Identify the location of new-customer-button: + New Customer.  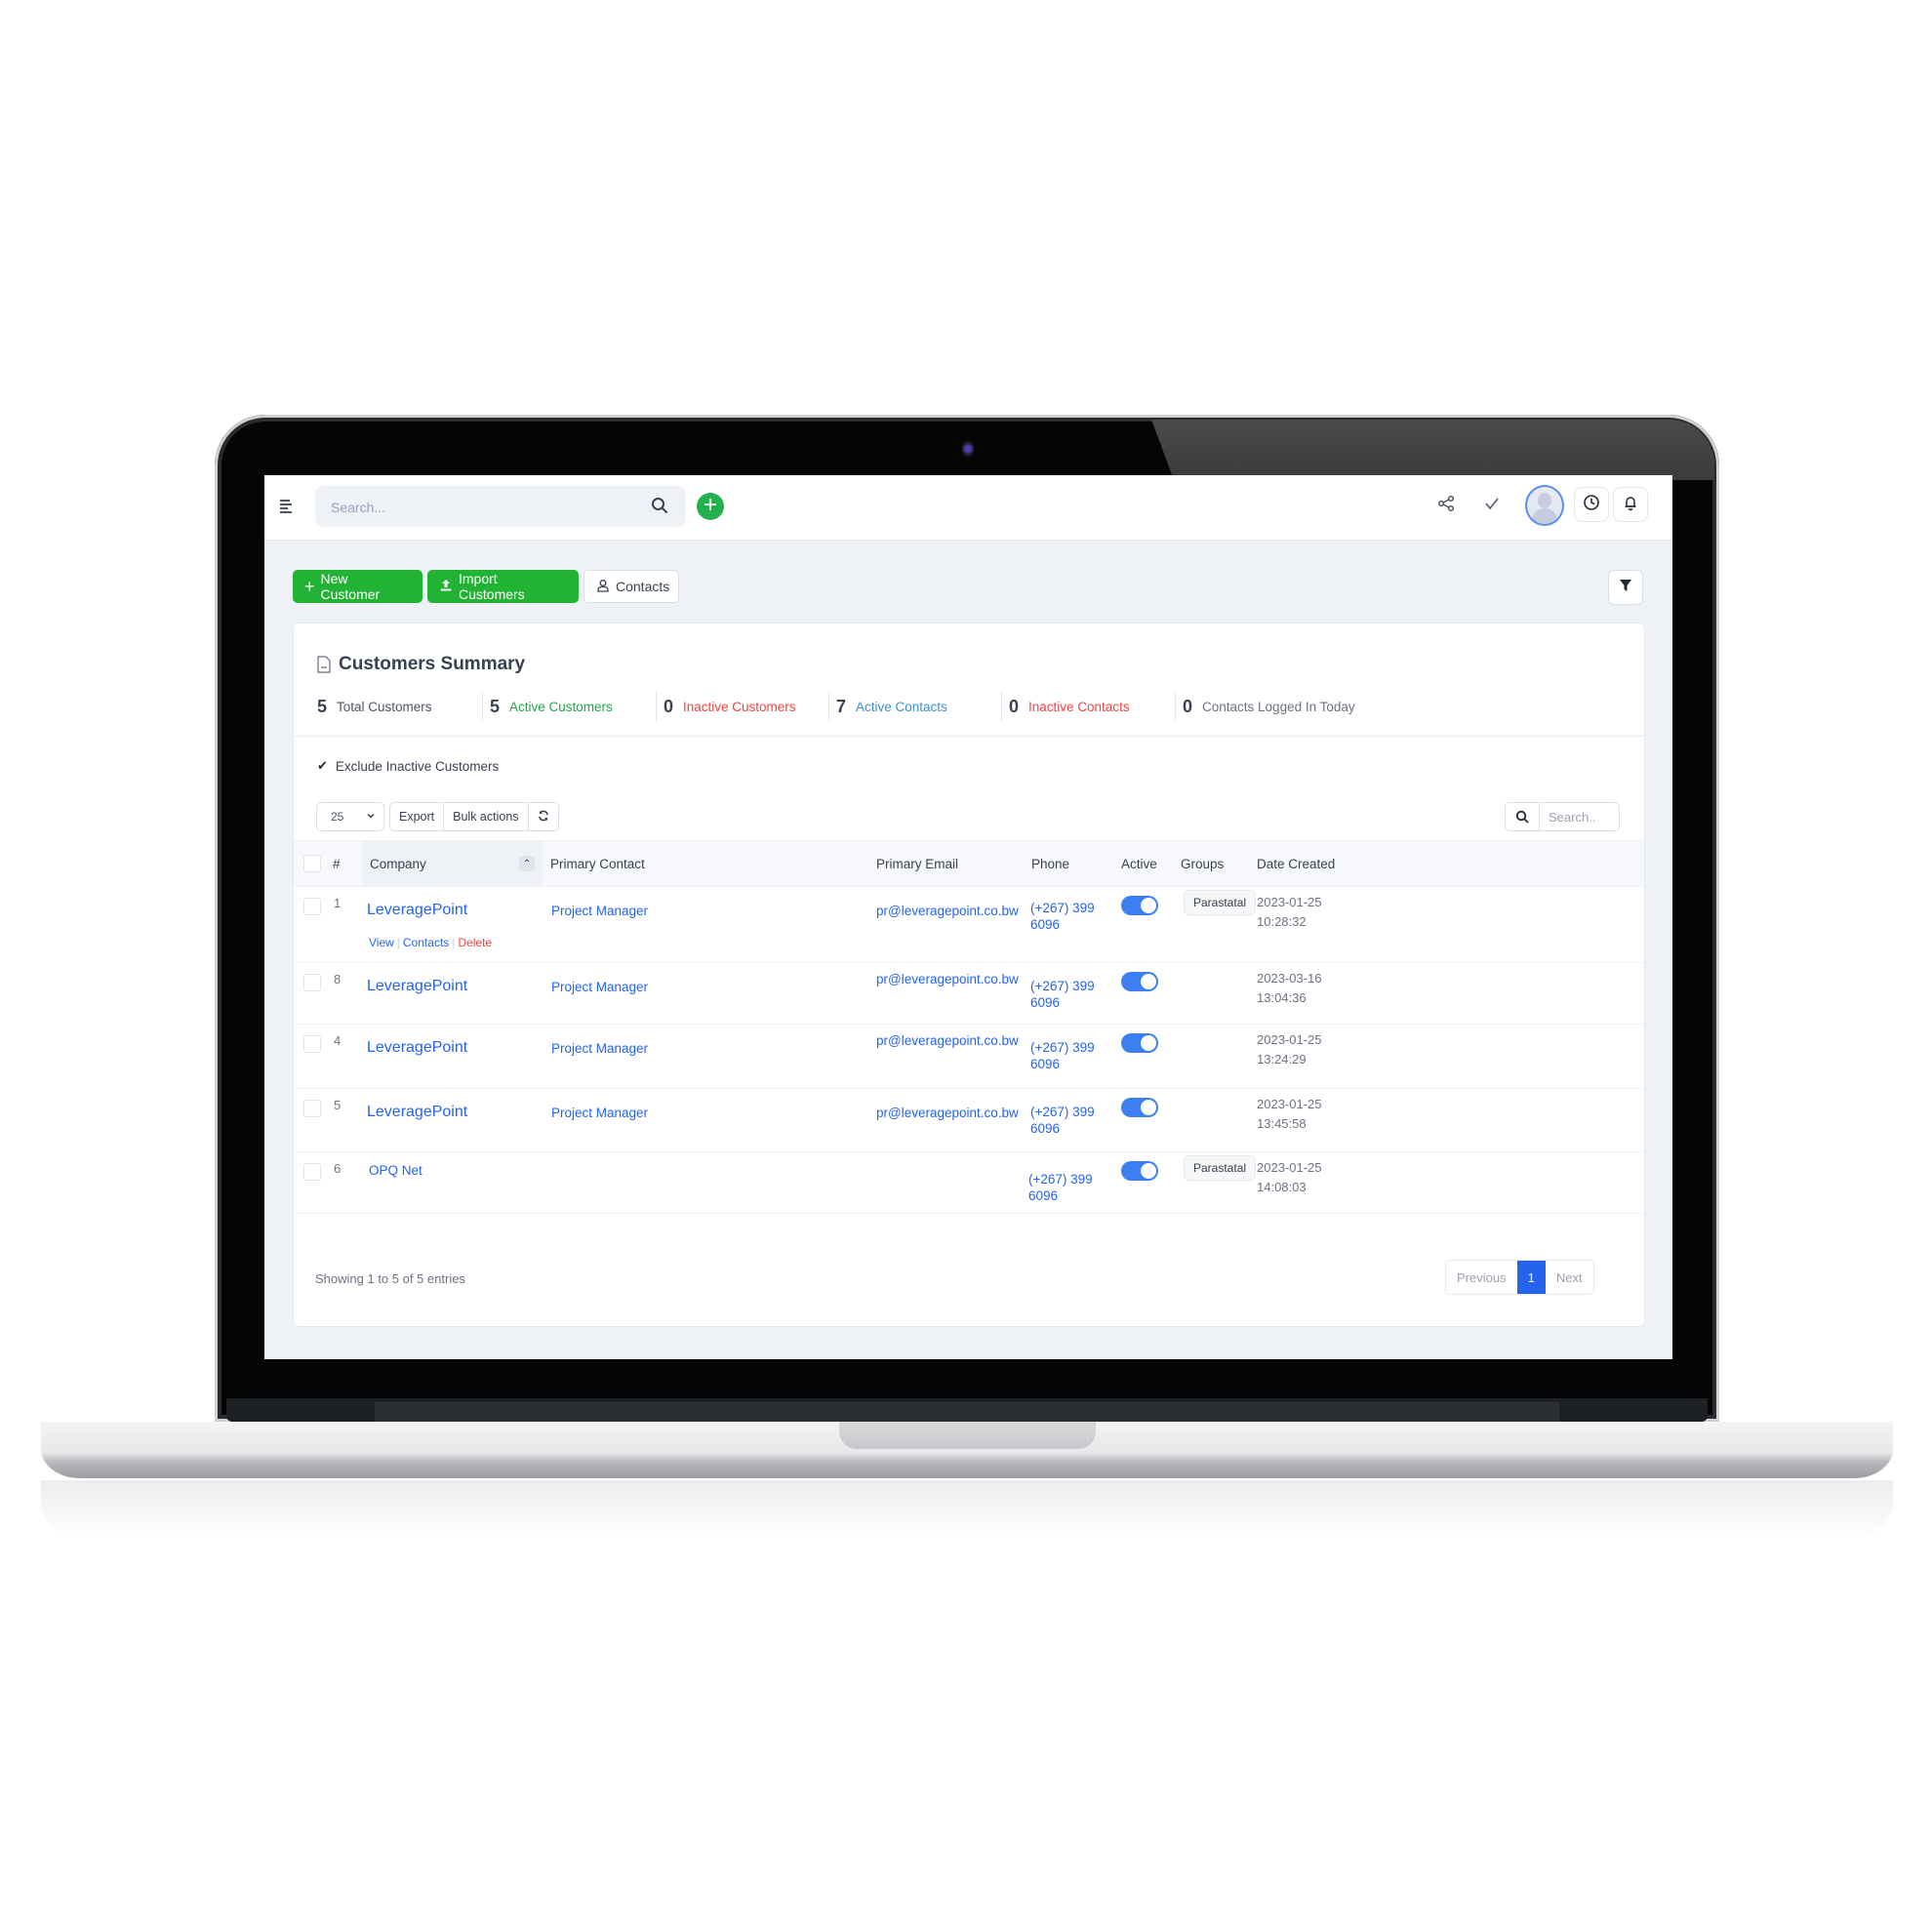
(358, 586).